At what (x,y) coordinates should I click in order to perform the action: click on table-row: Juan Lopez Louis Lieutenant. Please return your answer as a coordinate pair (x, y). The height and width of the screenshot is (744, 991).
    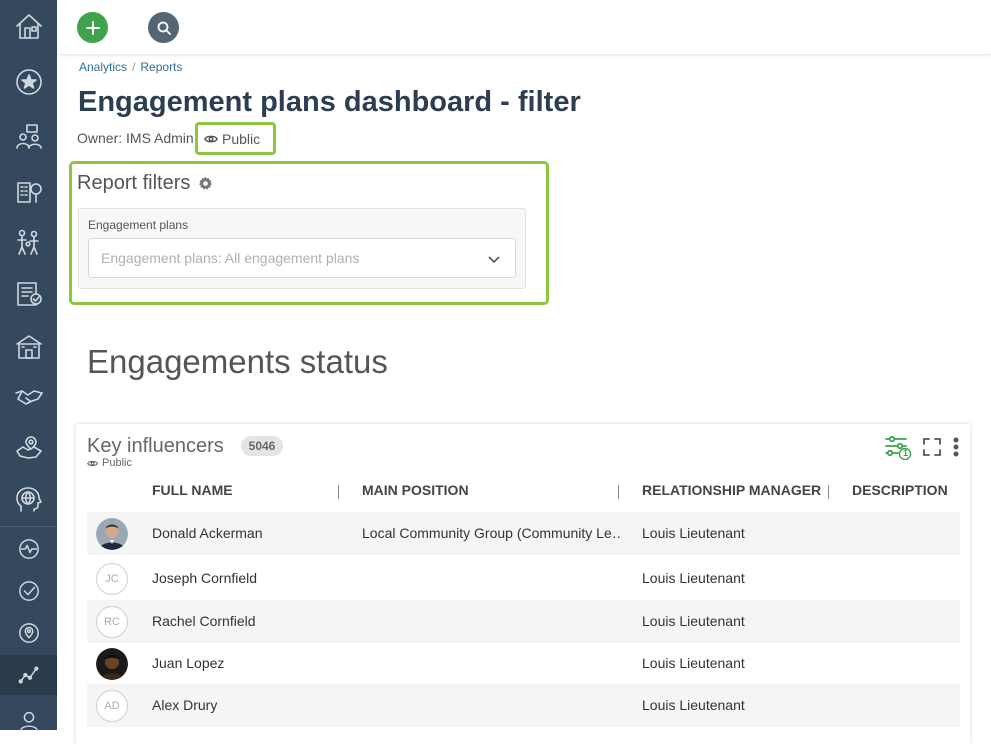
    Looking at the image, I should click on (523, 663).